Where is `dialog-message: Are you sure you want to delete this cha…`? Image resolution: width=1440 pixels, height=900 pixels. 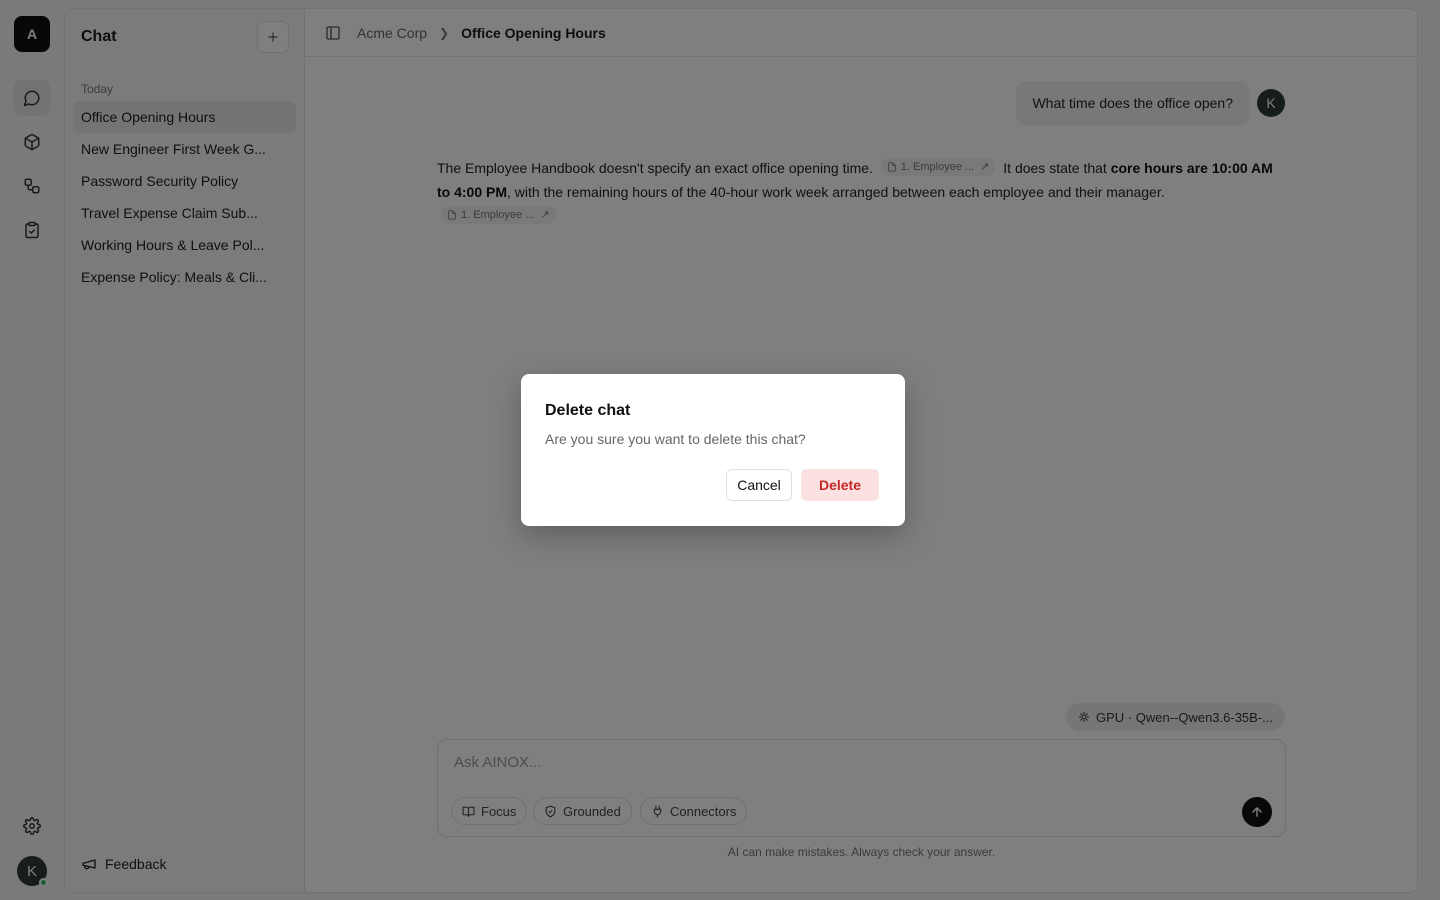
dialog-message: Are you sure you want to delete this cha… is located at coordinates (675, 439).